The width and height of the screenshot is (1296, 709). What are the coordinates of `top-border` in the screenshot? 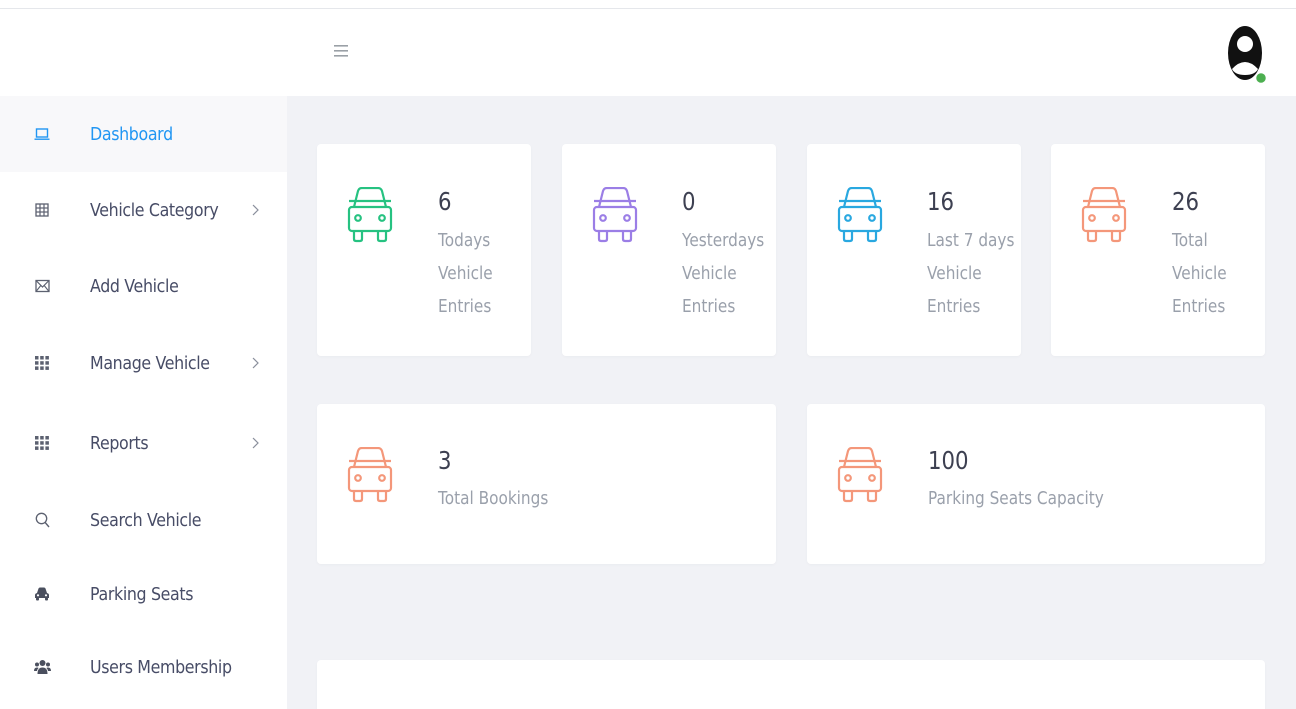 It's located at (648, 4).